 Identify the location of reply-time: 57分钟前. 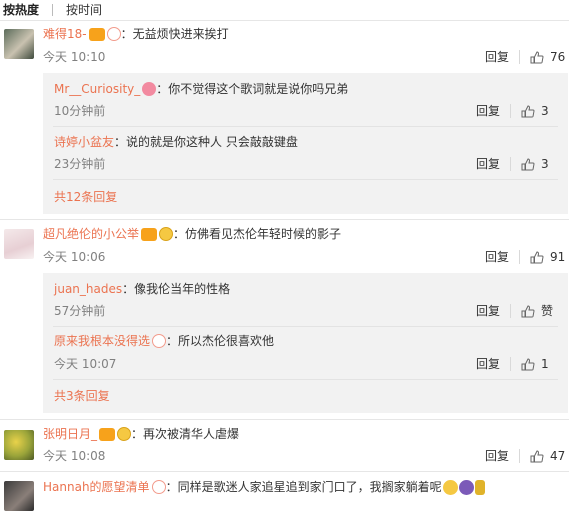
(80, 311).